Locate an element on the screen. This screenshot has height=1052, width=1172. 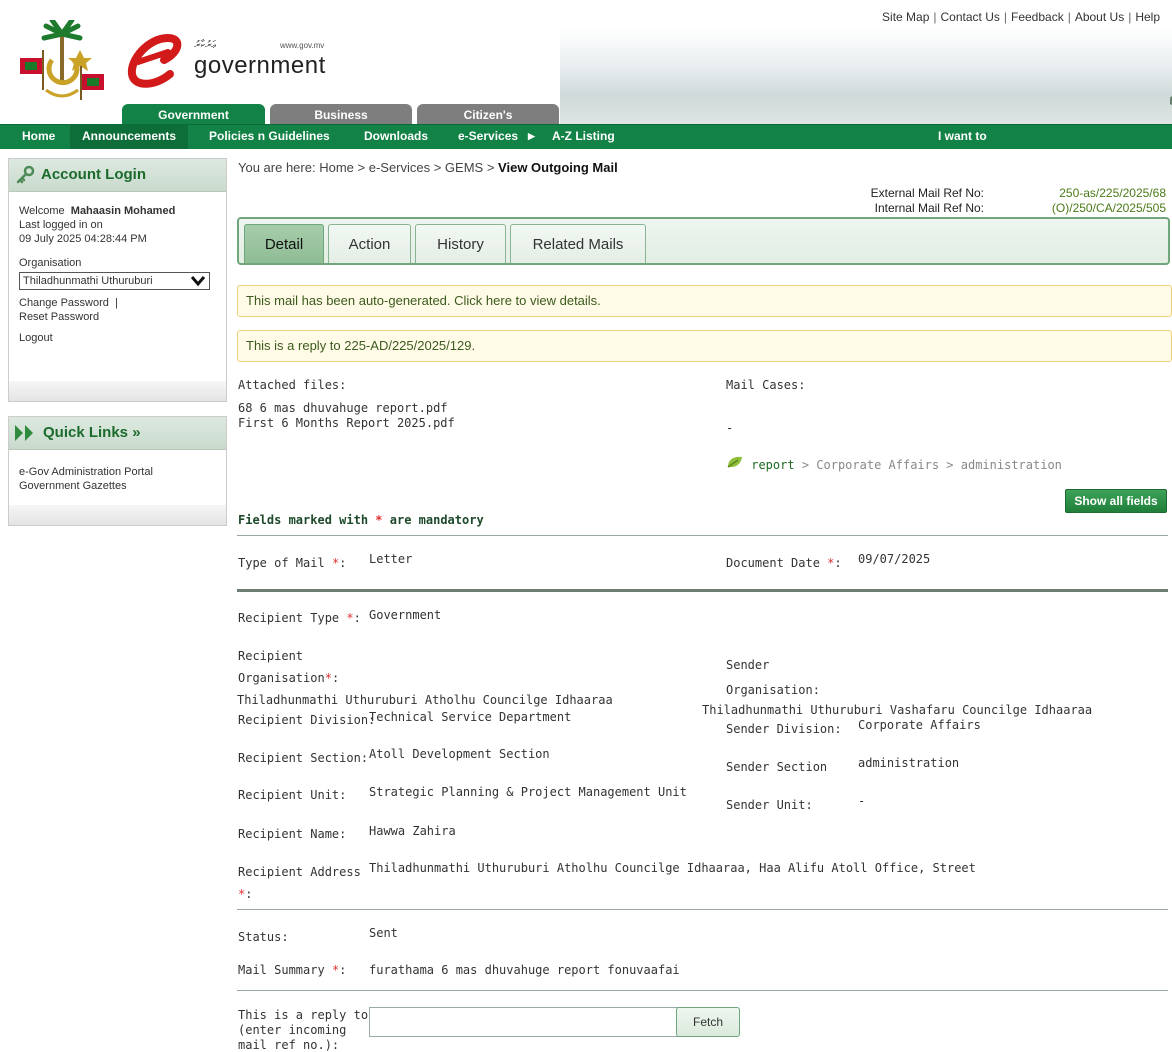
type-of-mail-label: Type of Mail *: is located at coordinates (292, 563).